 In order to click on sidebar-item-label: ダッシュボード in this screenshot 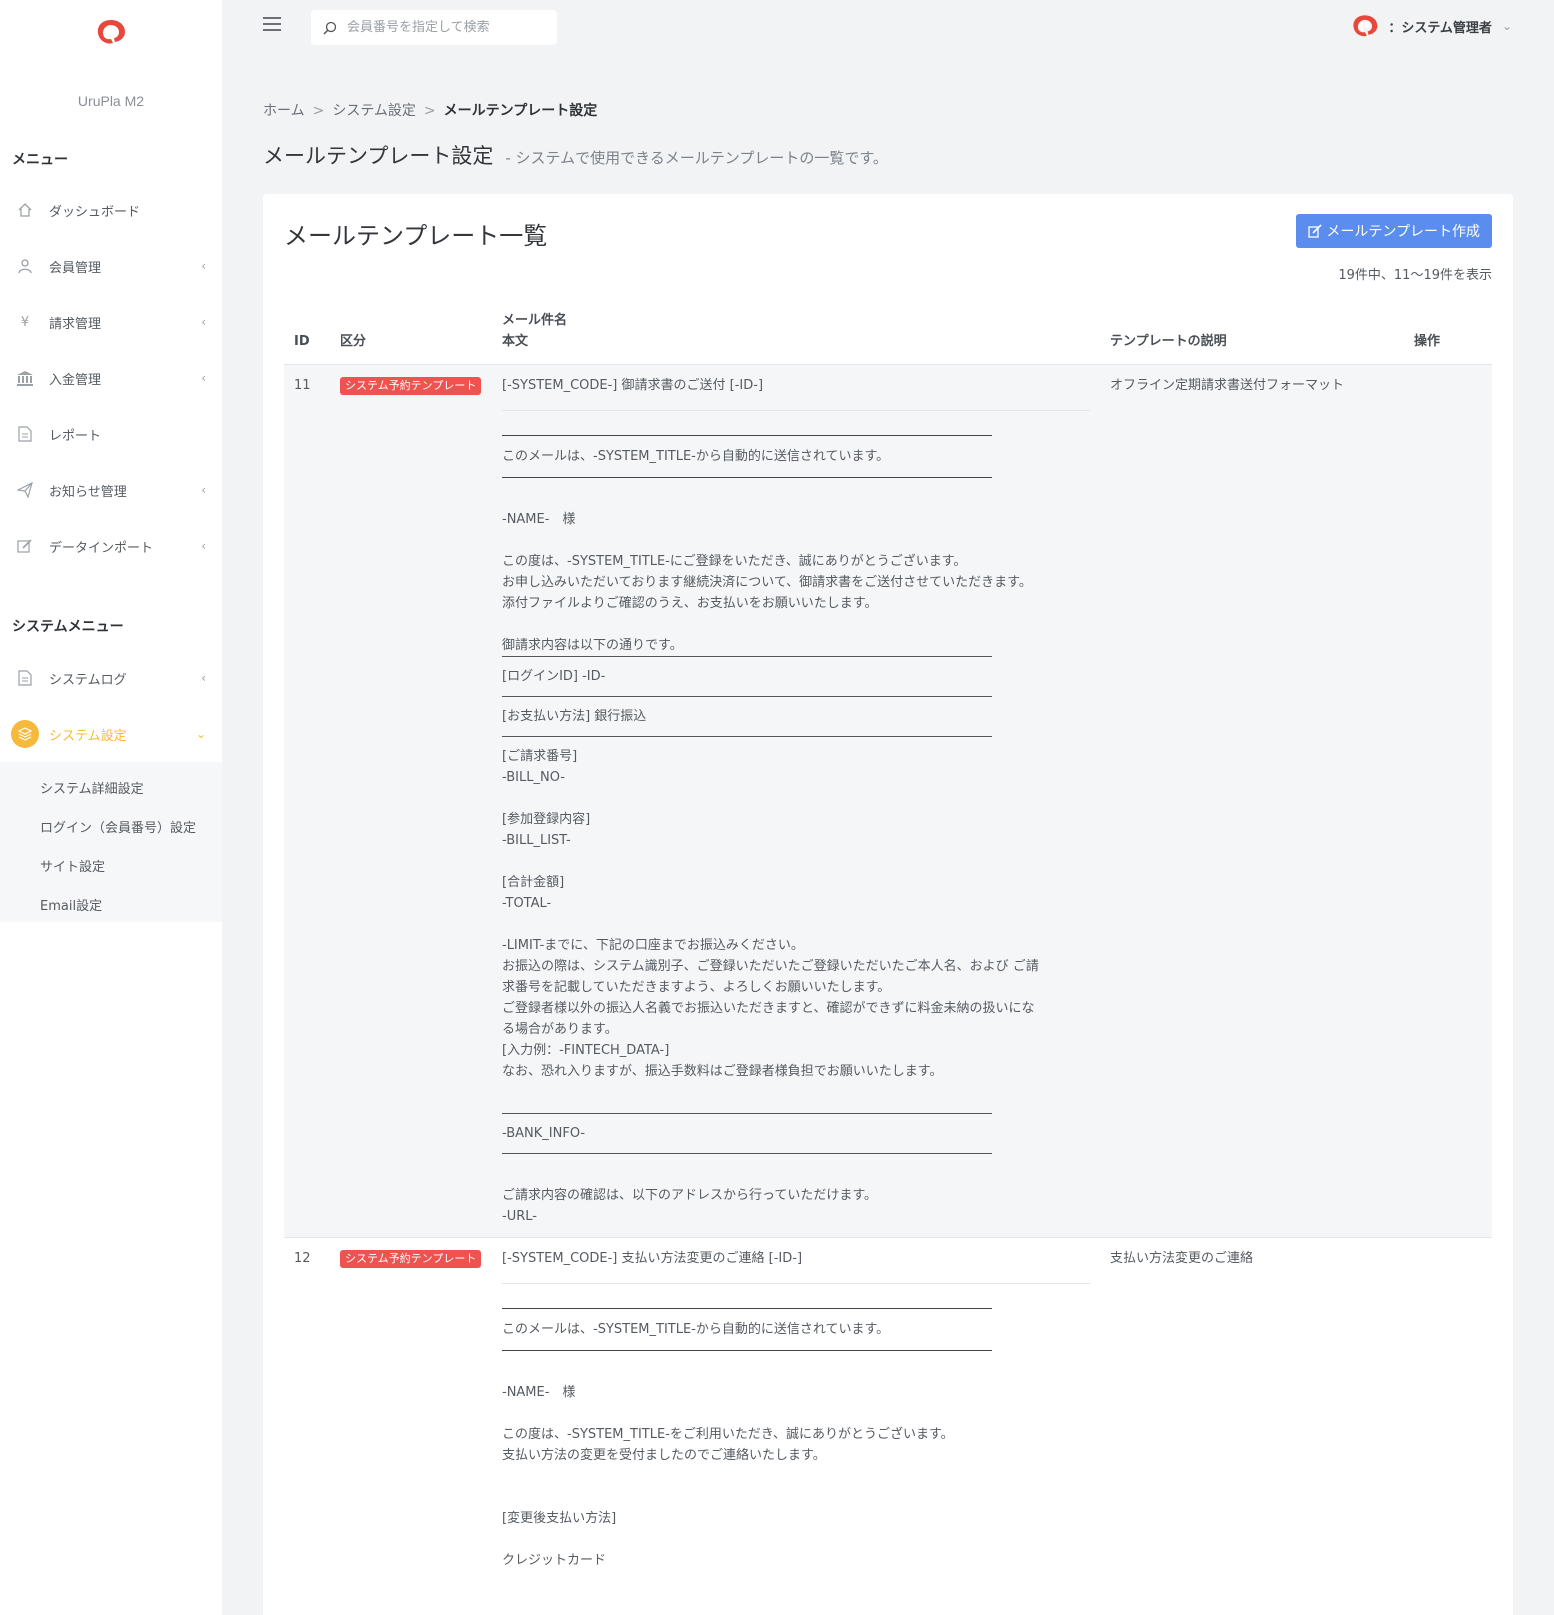, I will do `click(95, 212)`.